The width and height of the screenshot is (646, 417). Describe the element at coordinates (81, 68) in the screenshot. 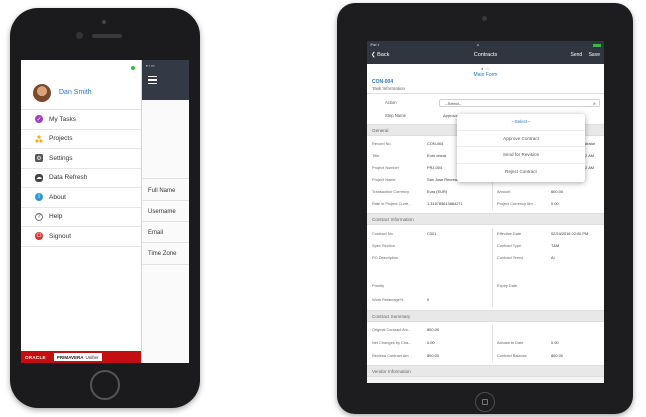

I see `status-bar` at that location.